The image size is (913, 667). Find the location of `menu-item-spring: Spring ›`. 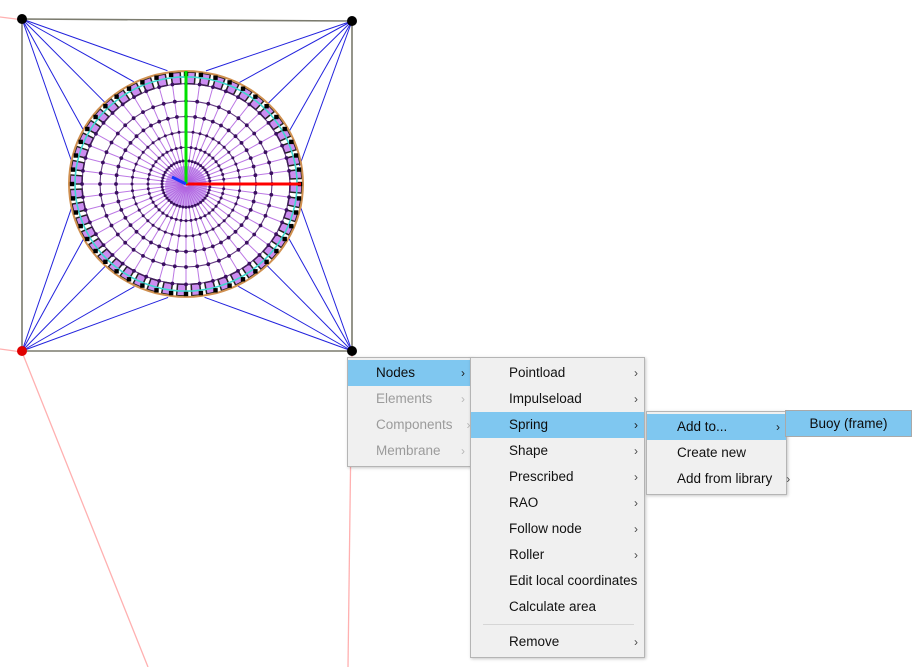

menu-item-spring: Spring › is located at coordinates (557, 425).